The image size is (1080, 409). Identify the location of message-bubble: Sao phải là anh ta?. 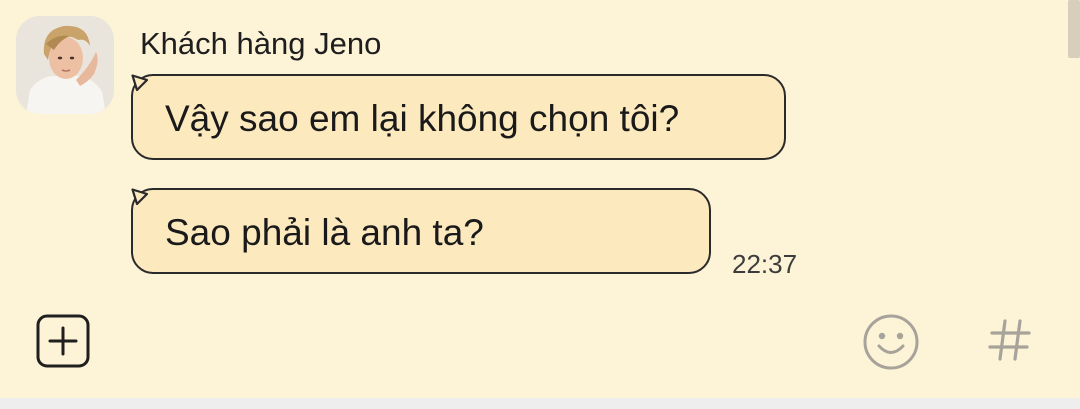
(421, 231).